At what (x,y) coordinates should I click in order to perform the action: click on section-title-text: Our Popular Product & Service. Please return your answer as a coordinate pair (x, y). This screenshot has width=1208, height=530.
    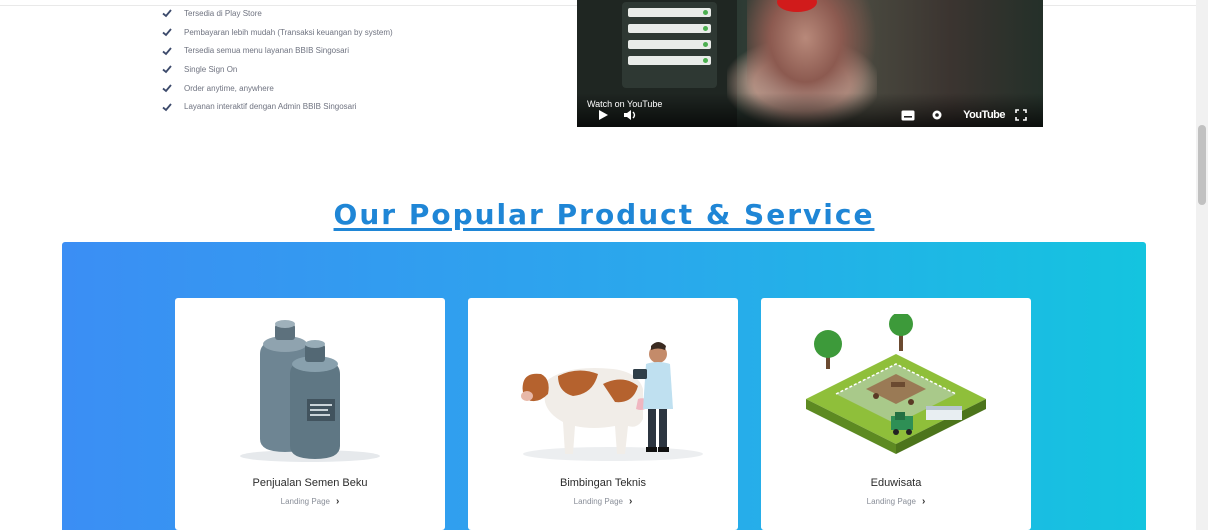
    Looking at the image, I should click on (604, 214).